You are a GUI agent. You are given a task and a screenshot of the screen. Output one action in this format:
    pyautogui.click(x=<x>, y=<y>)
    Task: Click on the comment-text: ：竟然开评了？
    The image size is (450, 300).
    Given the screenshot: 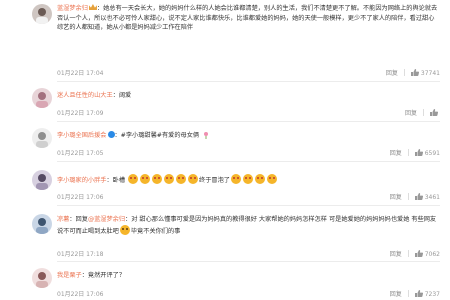 What is the action you would take?
    pyautogui.click(x=103, y=275)
    